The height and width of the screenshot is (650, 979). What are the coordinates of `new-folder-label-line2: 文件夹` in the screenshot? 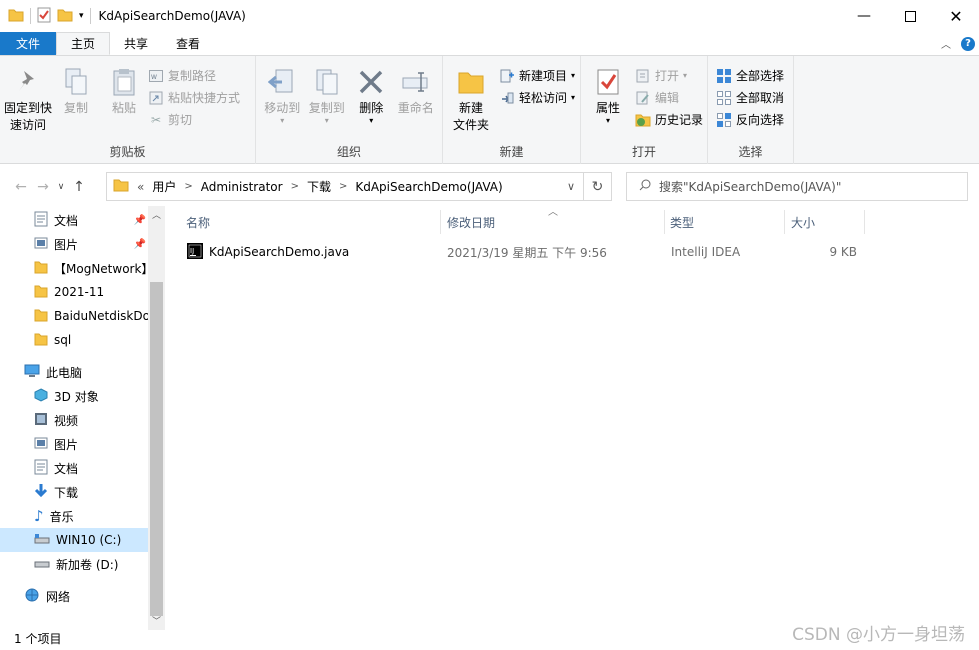 It's located at (470, 125).